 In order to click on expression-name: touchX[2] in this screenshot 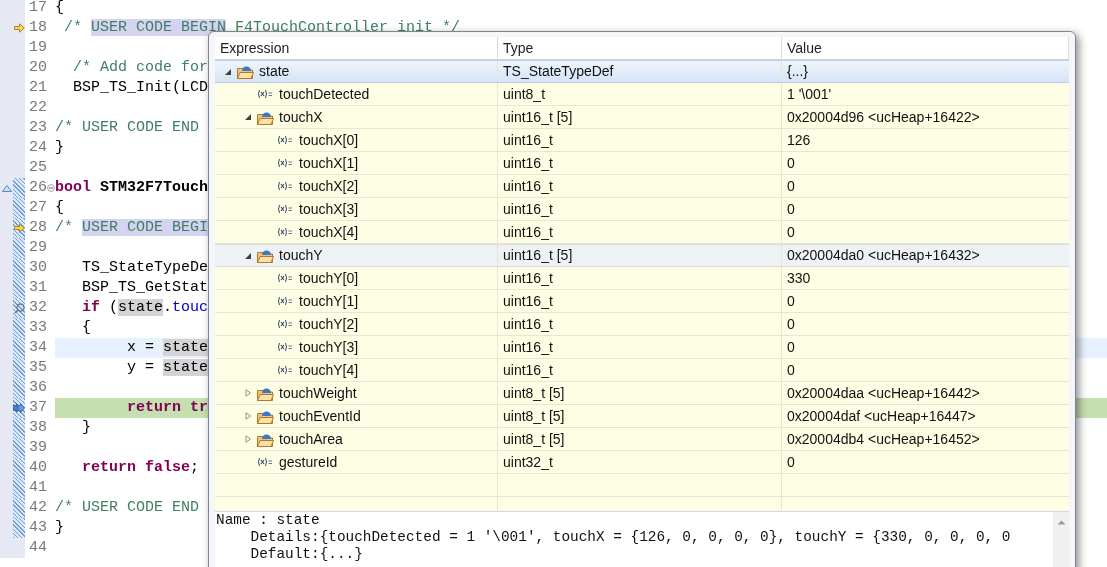, I will do `click(329, 186)`.